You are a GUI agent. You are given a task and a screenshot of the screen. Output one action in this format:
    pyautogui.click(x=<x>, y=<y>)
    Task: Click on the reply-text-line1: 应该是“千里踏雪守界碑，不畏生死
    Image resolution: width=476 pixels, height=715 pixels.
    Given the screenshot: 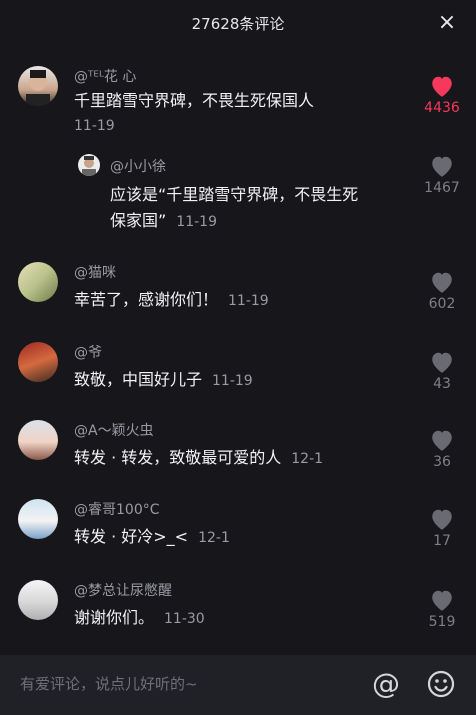 What is the action you would take?
    pyautogui.click(x=234, y=194)
    